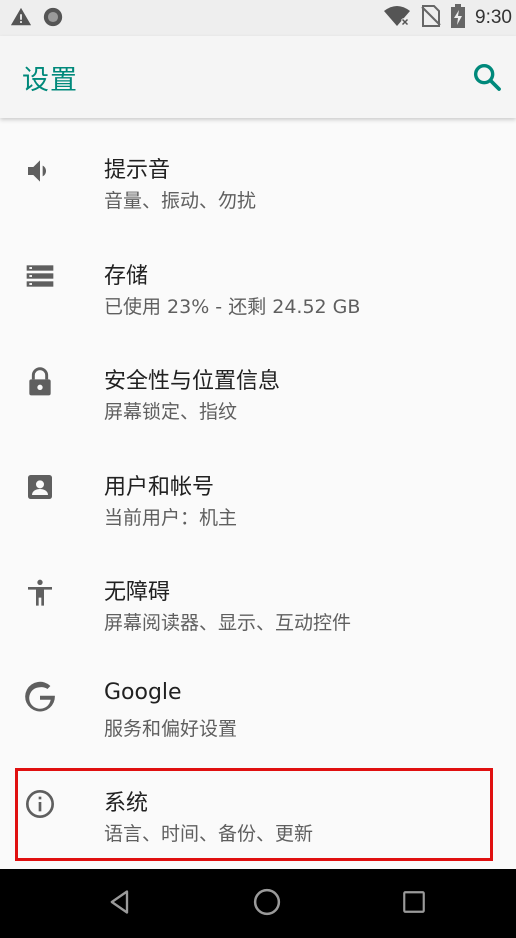  Describe the element at coordinates (258, 593) in the screenshot. I see `setting-accessibility: 无障碍 屏幕阅读器、显示、互动控件` at that location.